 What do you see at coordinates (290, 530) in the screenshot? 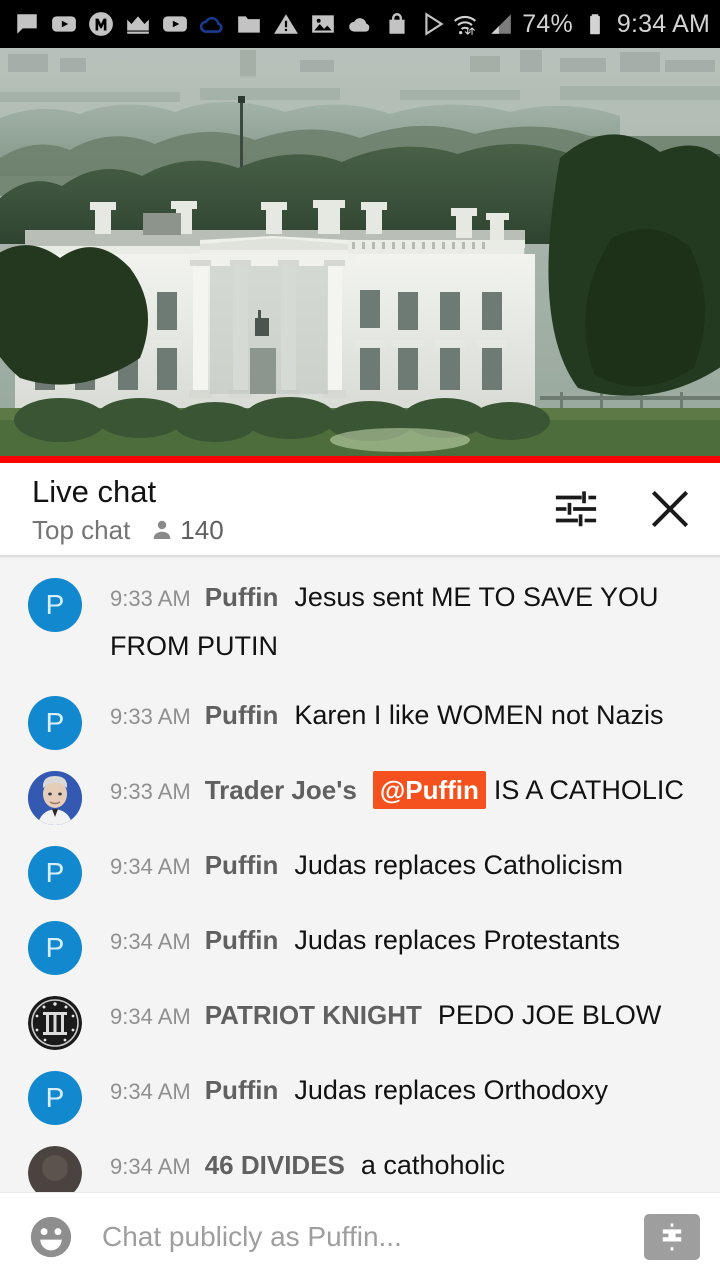
I see `live-chat-subline: Top chat 140` at bounding box center [290, 530].